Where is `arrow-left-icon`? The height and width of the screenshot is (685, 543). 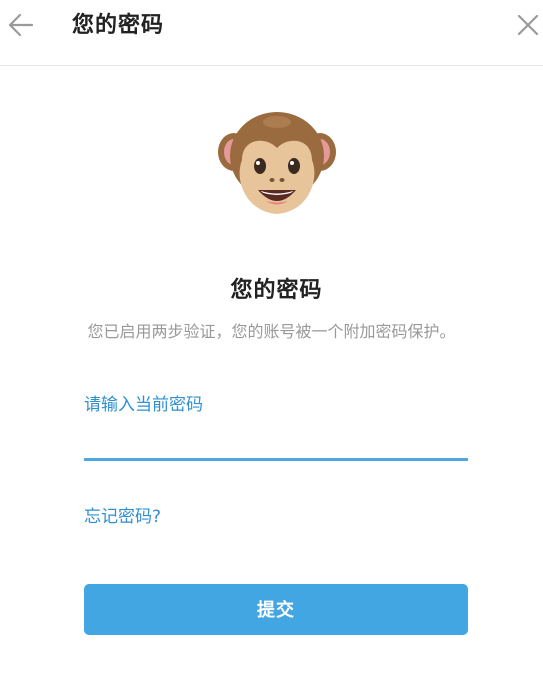 arrow-left-icon is located at coordinates (21, 25).